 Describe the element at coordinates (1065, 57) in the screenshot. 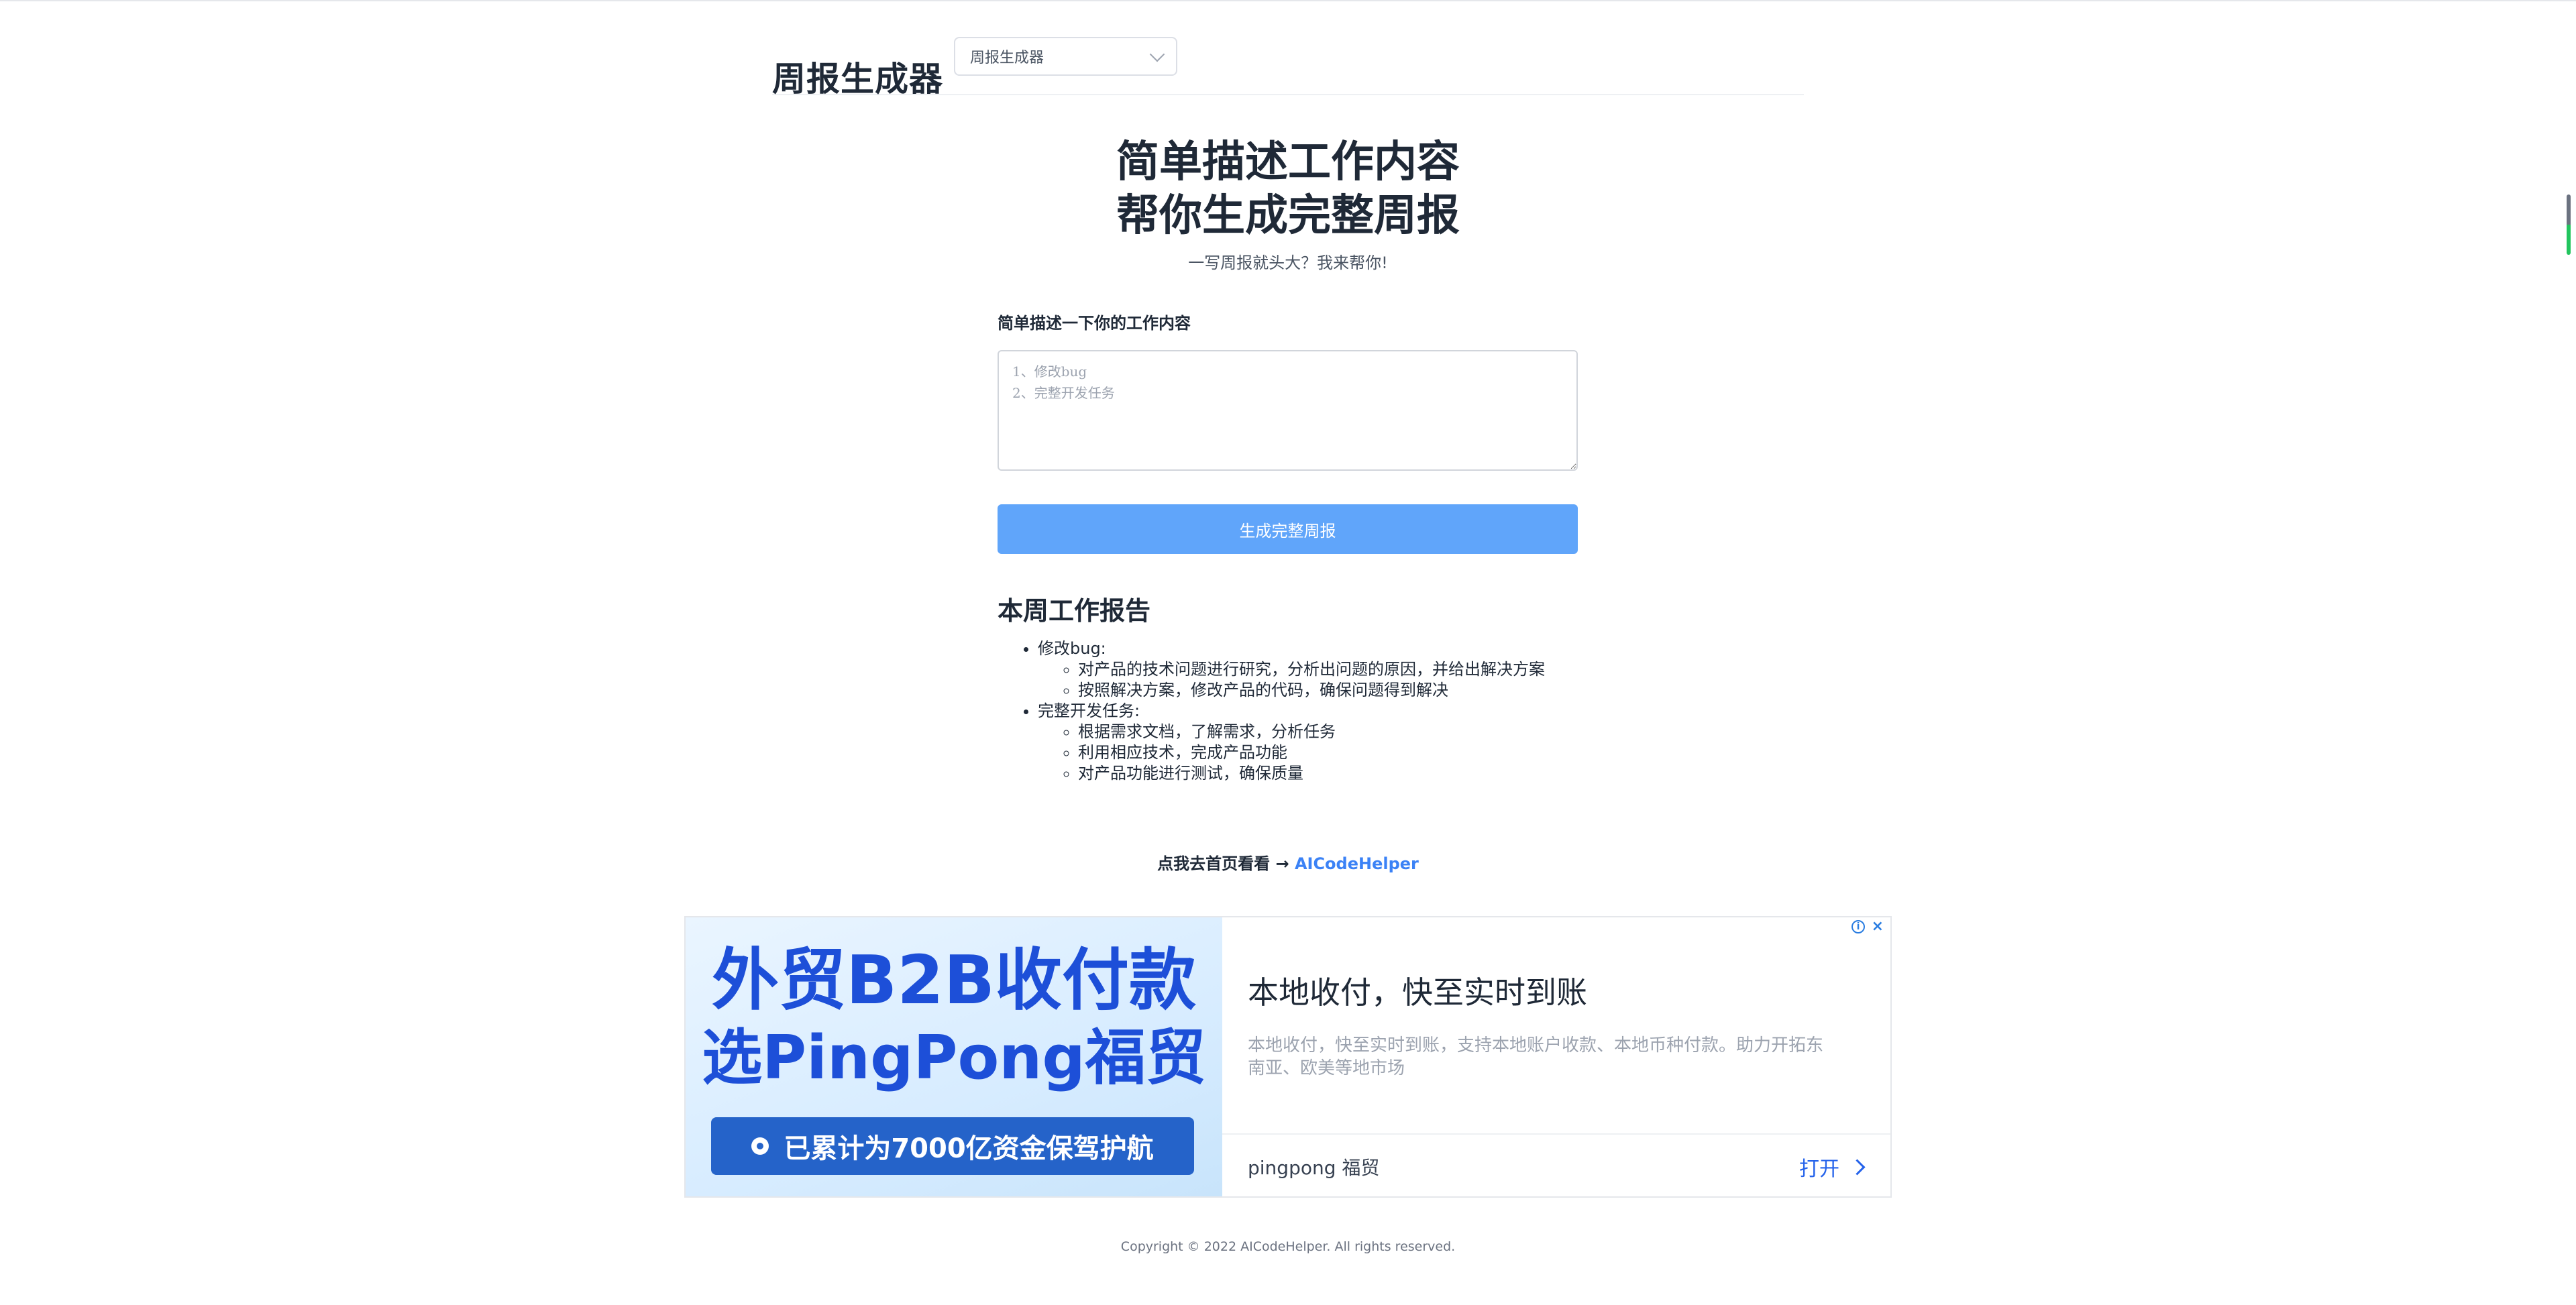

I see `tool-select: 周报生成器` at that location.